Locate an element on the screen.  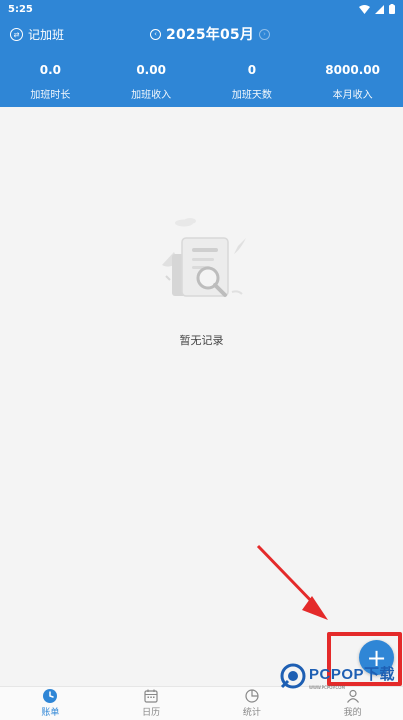
next-month-icon: › is located at coordinates (265, 34).